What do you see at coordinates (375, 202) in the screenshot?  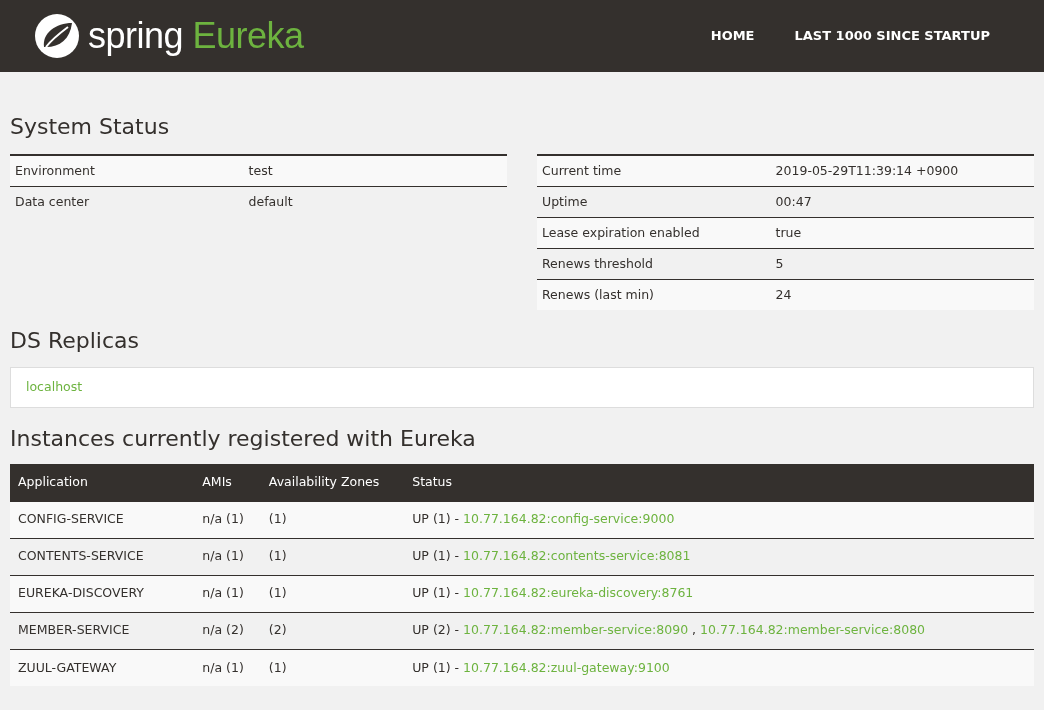 I see `table-cell: default` at bounding box center [375, 202].